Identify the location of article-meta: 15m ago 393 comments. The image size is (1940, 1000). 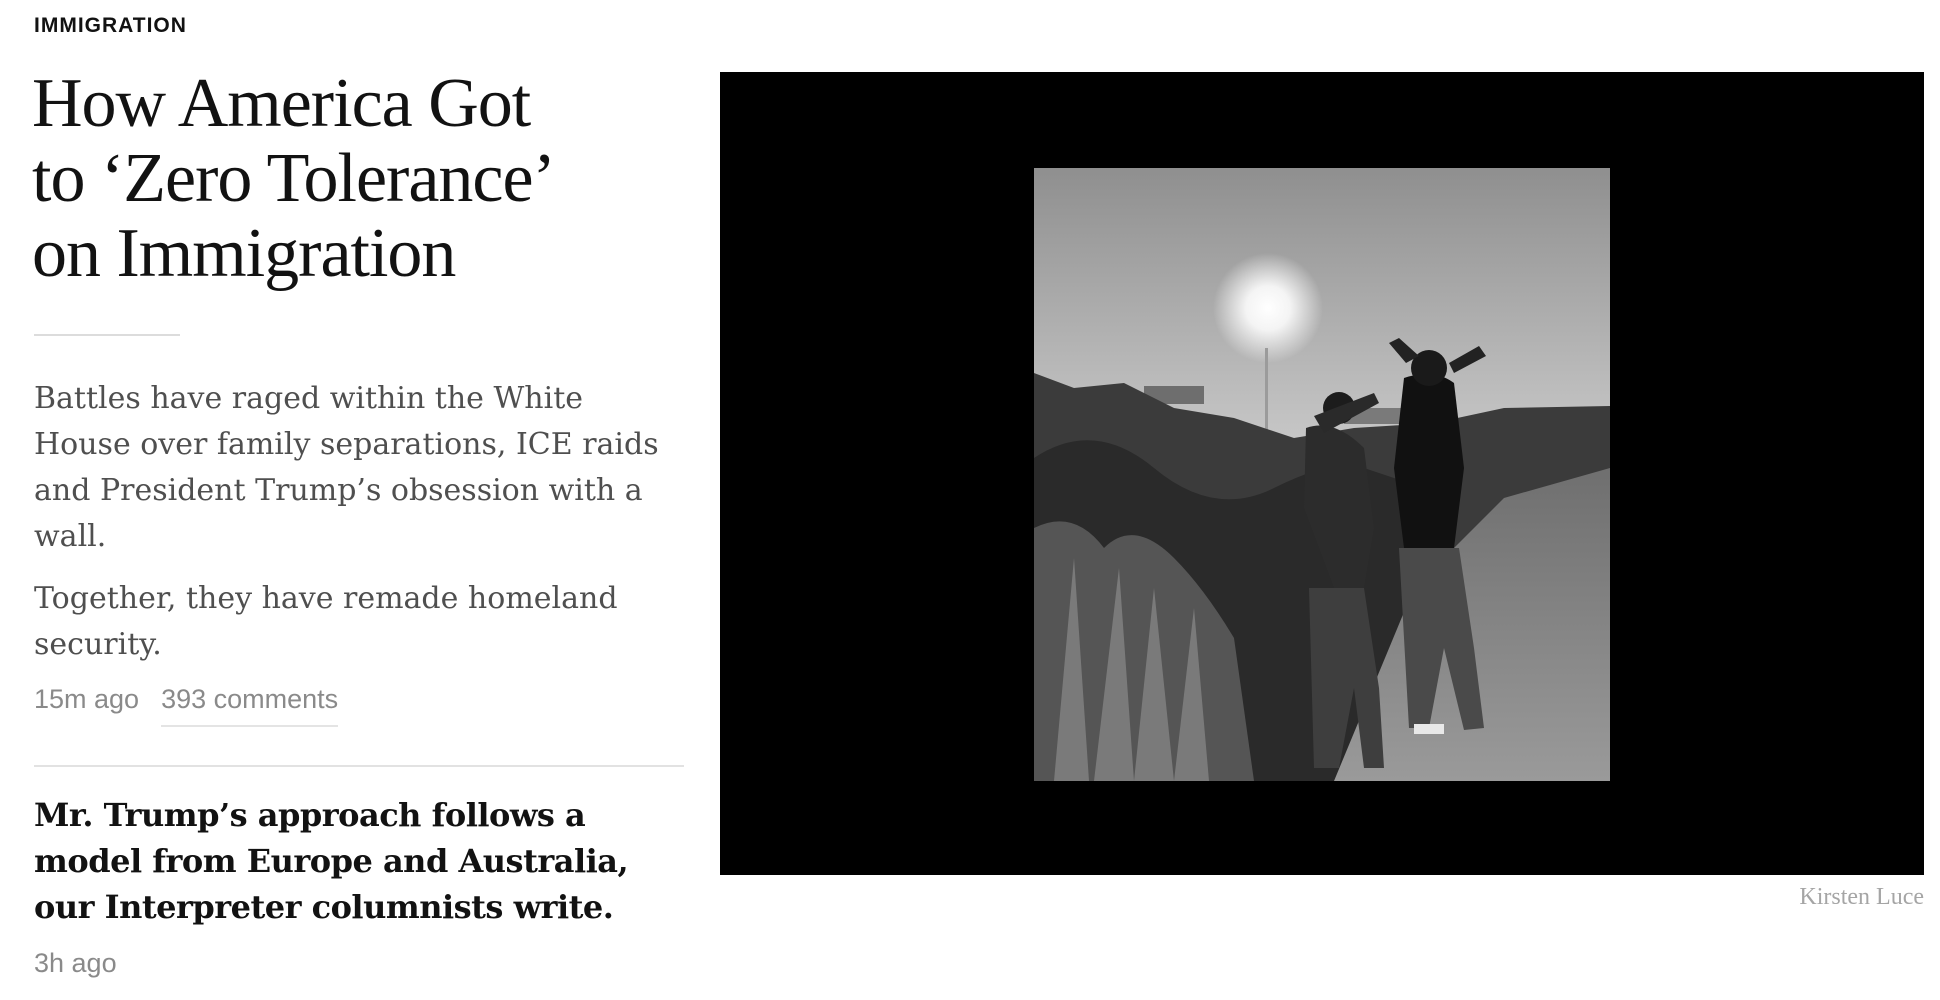
(186, 705).